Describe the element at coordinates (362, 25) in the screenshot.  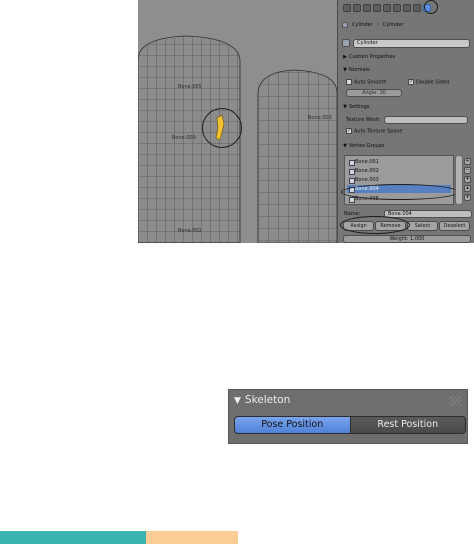
I see `breadcrumb-object: Cylinder` at that location.